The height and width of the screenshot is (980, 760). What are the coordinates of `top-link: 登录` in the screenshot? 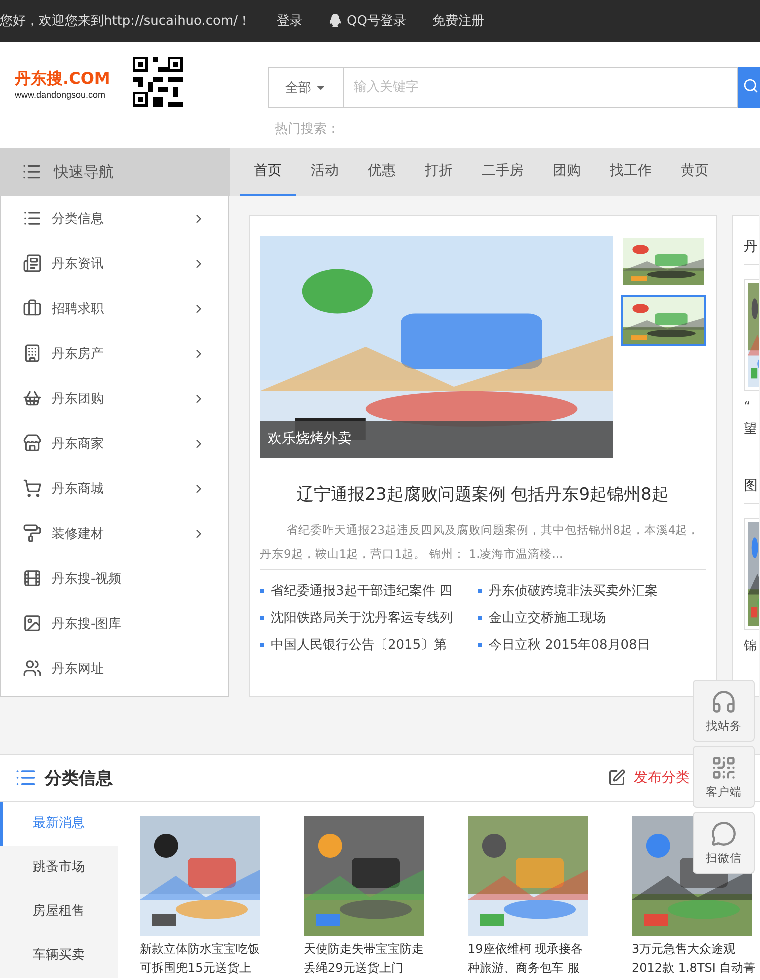 It's located at (290, 21).